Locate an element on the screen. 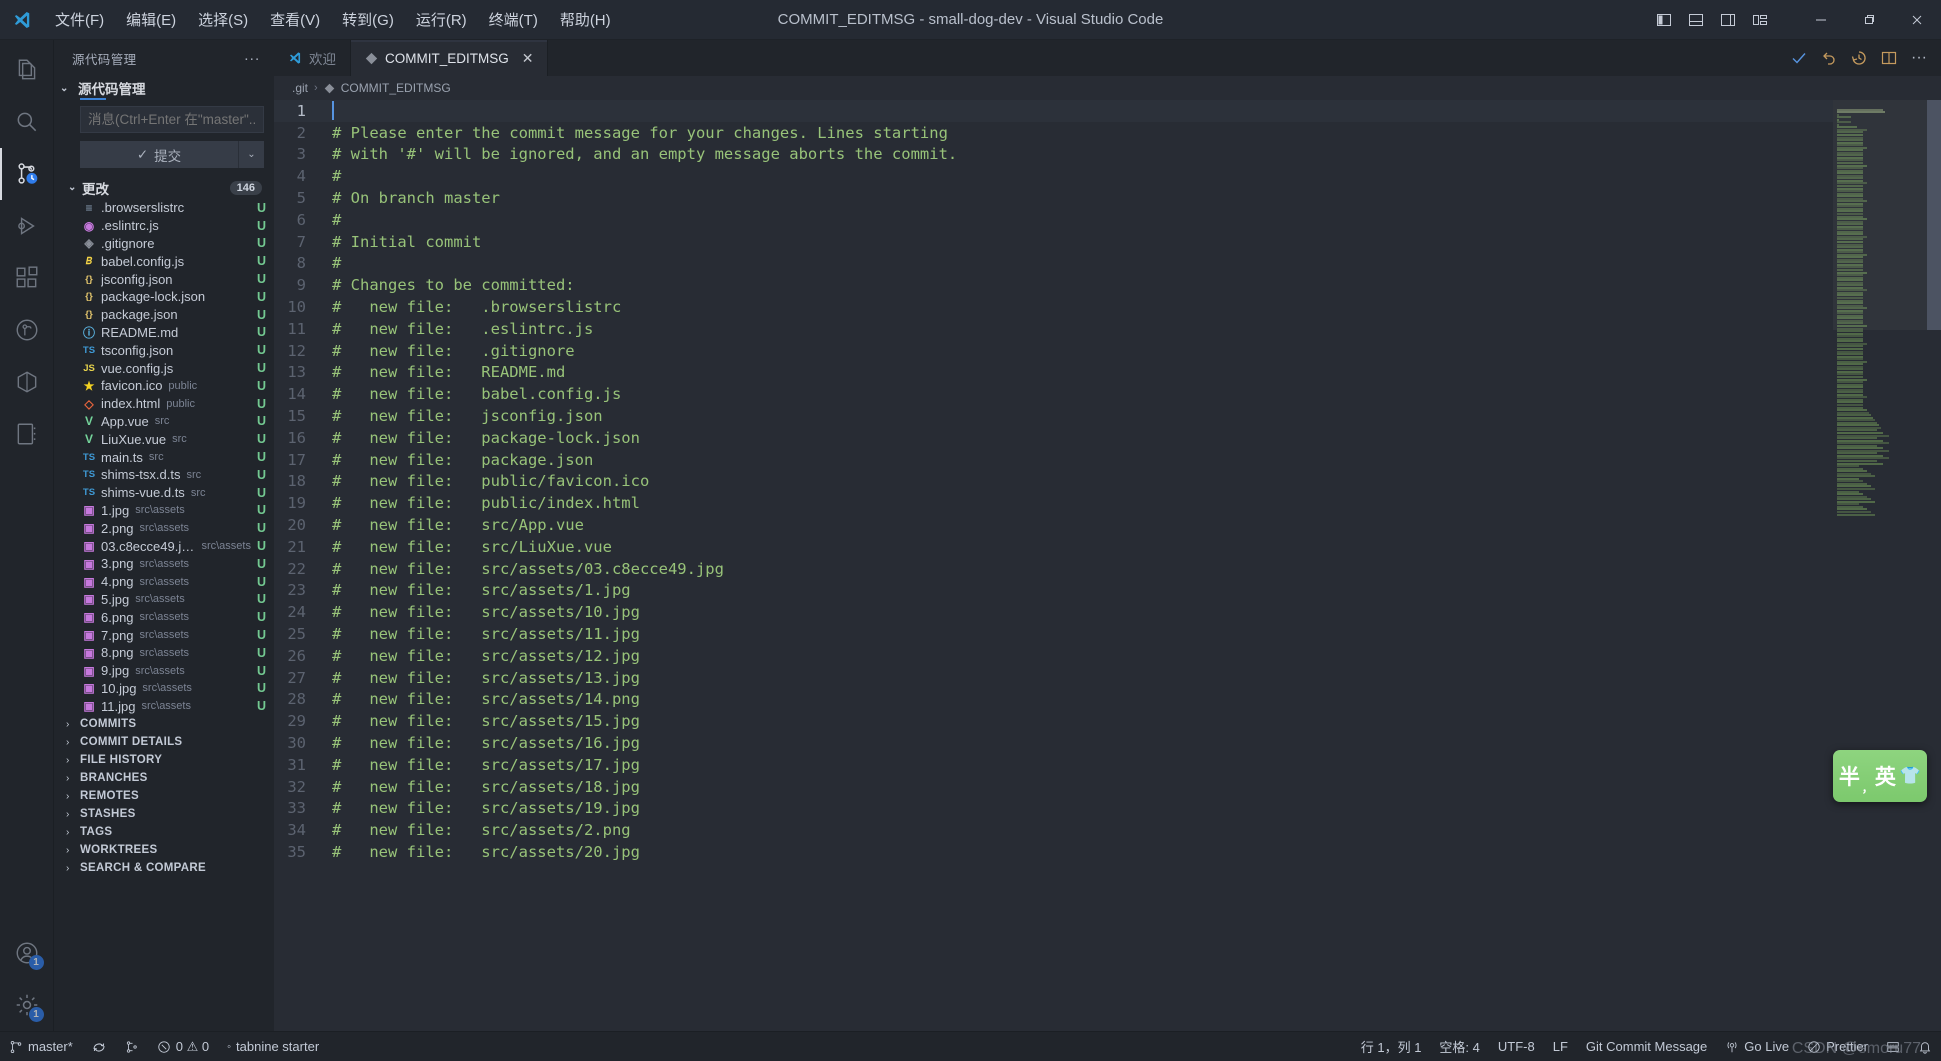  toggle-panel-icon is located at coordinates (1696, 20).